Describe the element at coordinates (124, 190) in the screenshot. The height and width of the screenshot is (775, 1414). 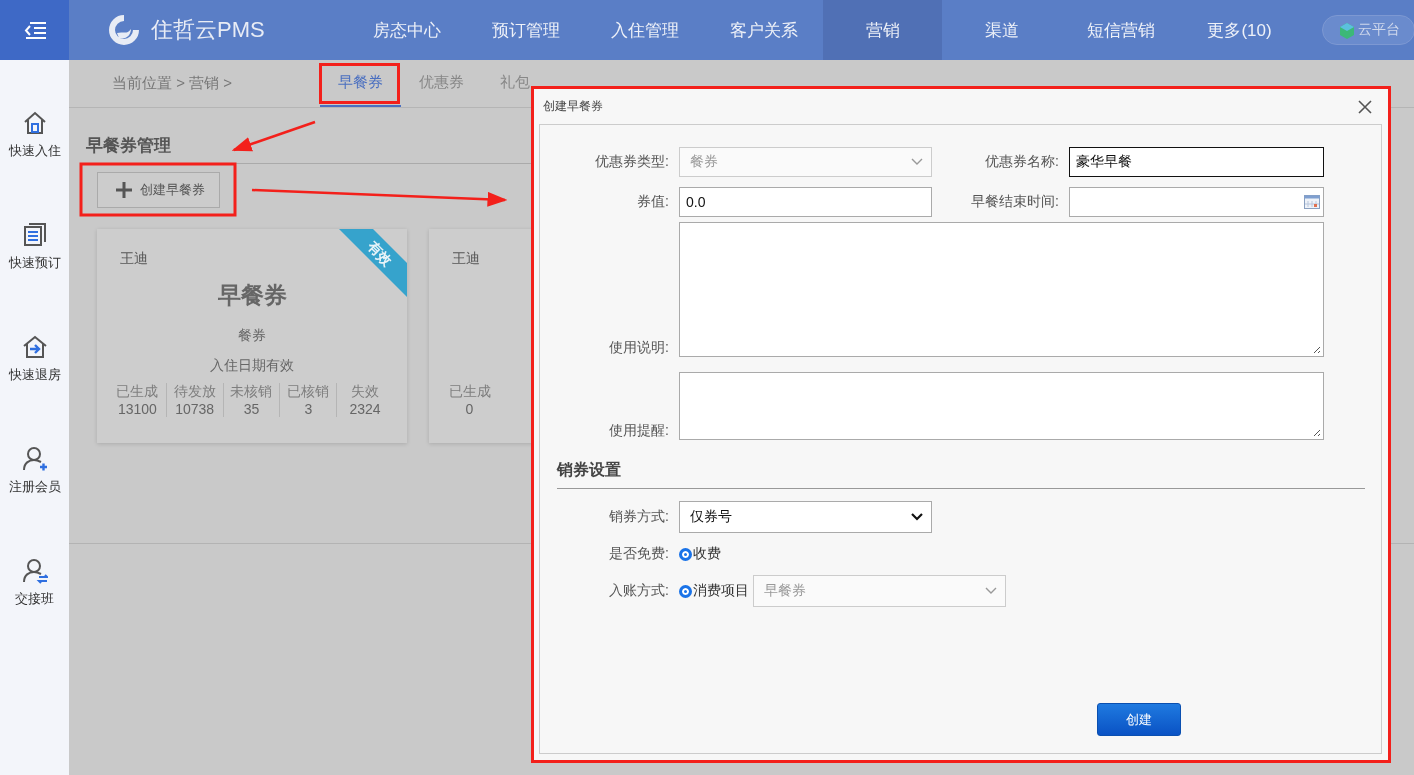
I see `plus-icon` at that location.